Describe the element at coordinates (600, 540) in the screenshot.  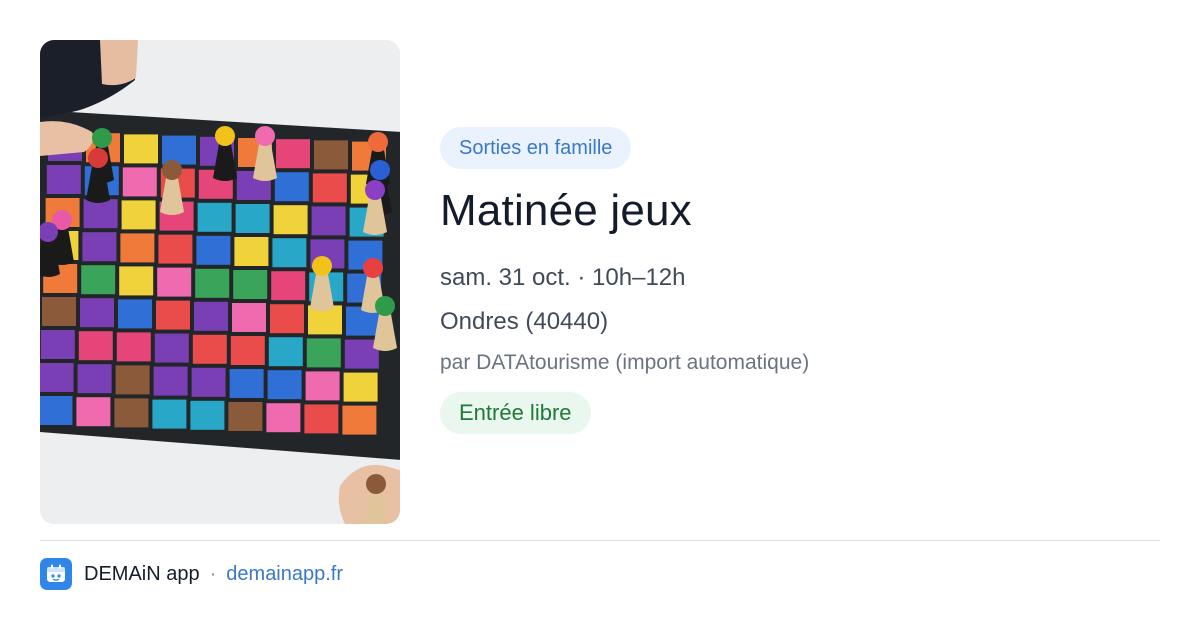
I see `footer-divider` at that location.